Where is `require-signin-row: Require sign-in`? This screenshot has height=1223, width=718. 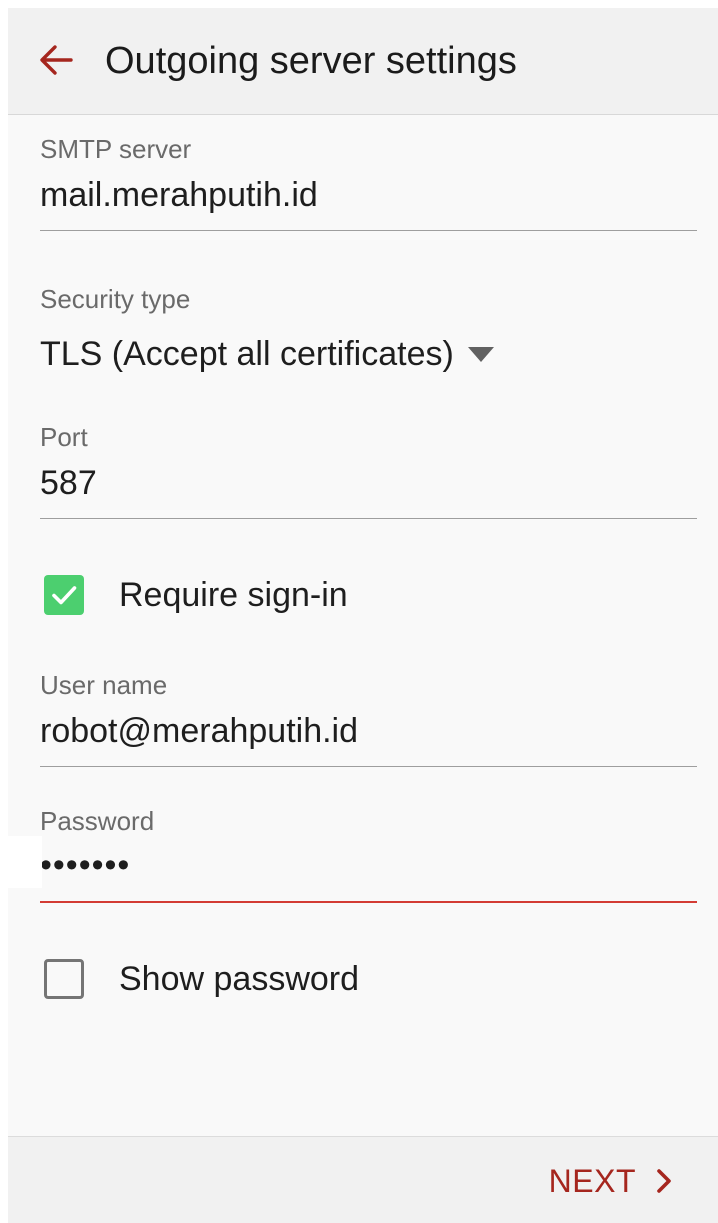 require-signin-row: Require sign-in is located at coordinates (196, 595).